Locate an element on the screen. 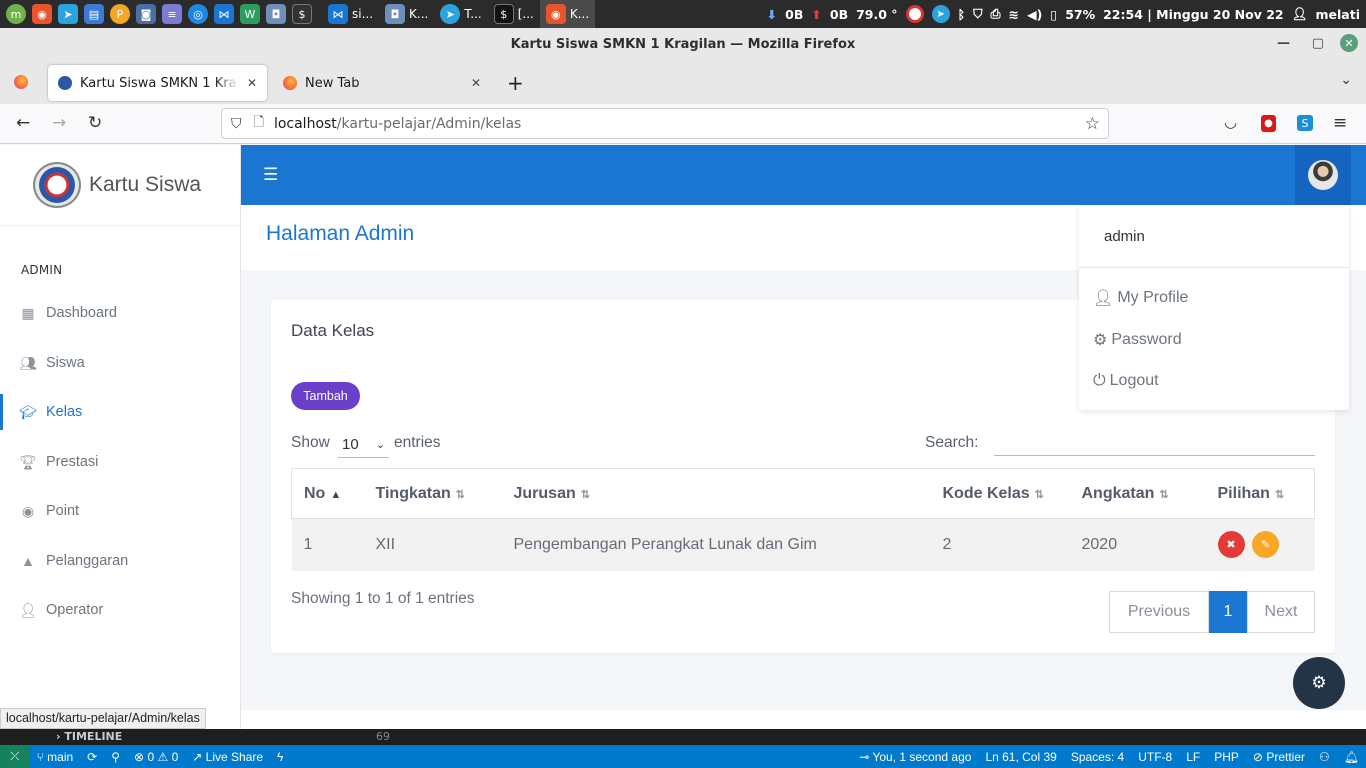 The height and width of the screenshot is (768, 1366). new-tab-plus-icon: + is located at coordinates (515, 83).